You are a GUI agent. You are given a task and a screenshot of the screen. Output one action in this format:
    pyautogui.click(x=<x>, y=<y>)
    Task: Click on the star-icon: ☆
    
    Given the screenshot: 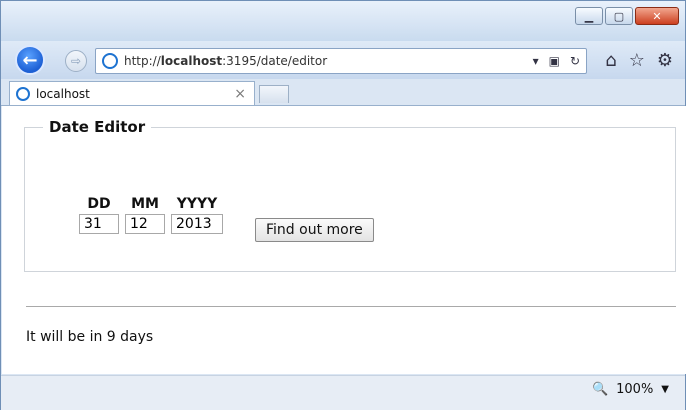 What is the action you would take?
    pyautogui.click(x=637, y=60)
    